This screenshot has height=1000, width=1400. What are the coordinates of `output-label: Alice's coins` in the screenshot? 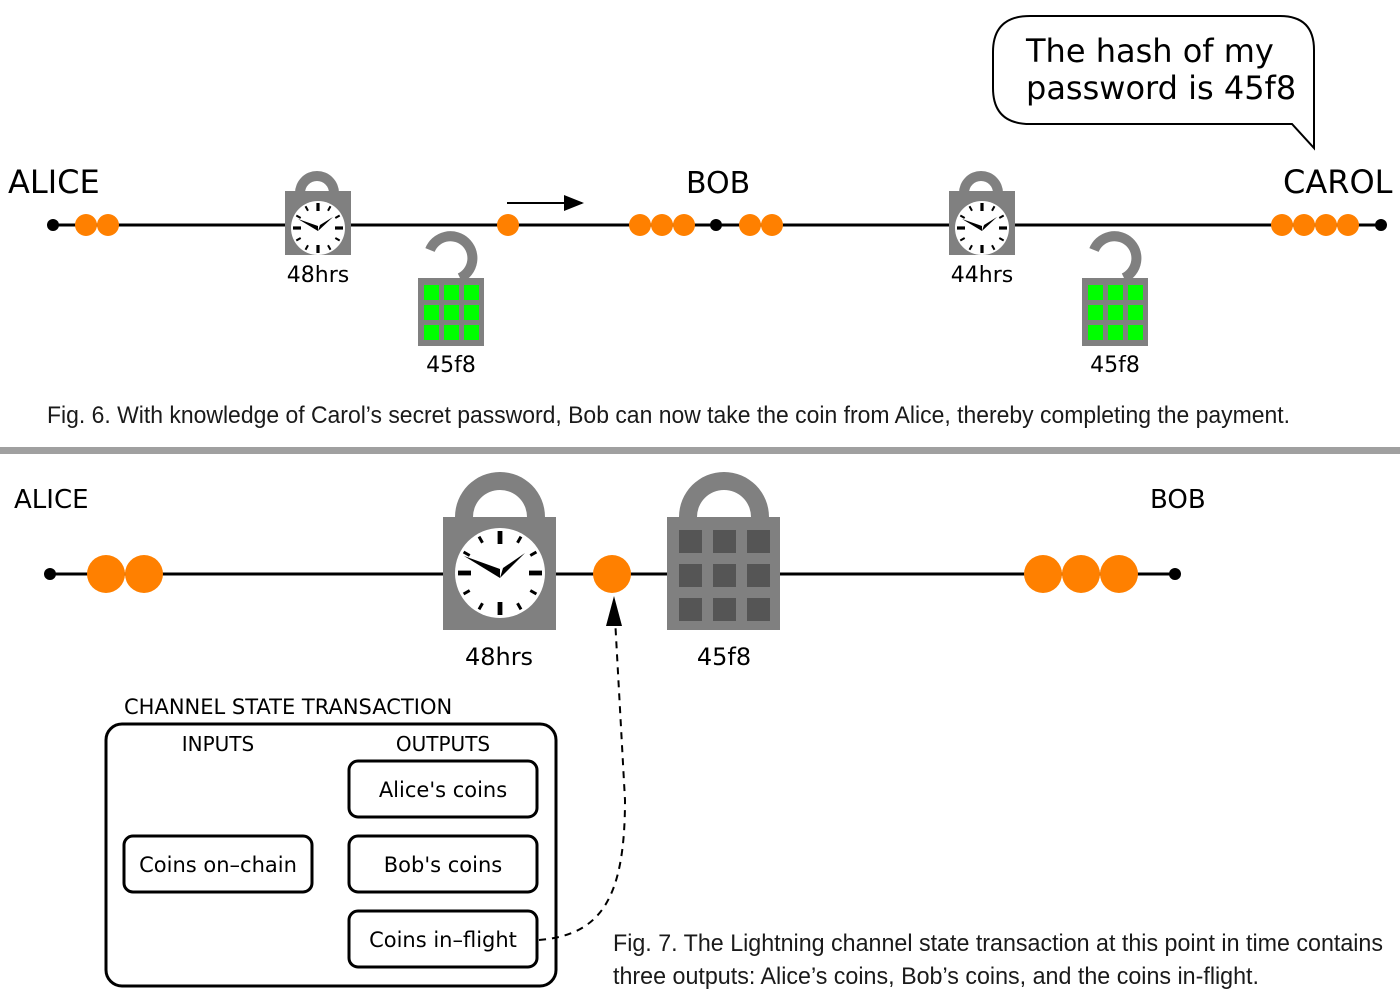 It's located at (443, 790).